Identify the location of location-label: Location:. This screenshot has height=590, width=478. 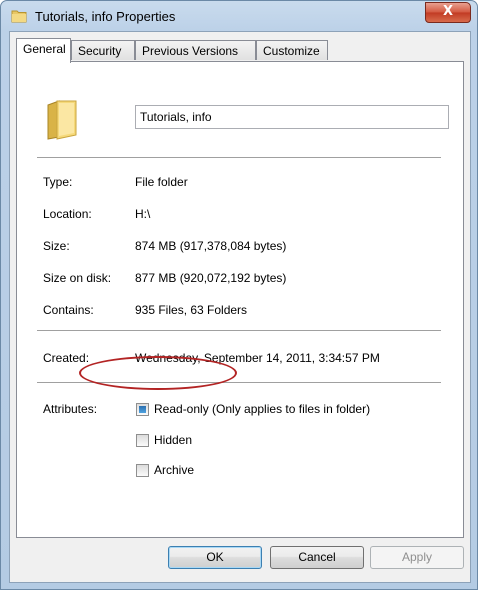
(67, 214).